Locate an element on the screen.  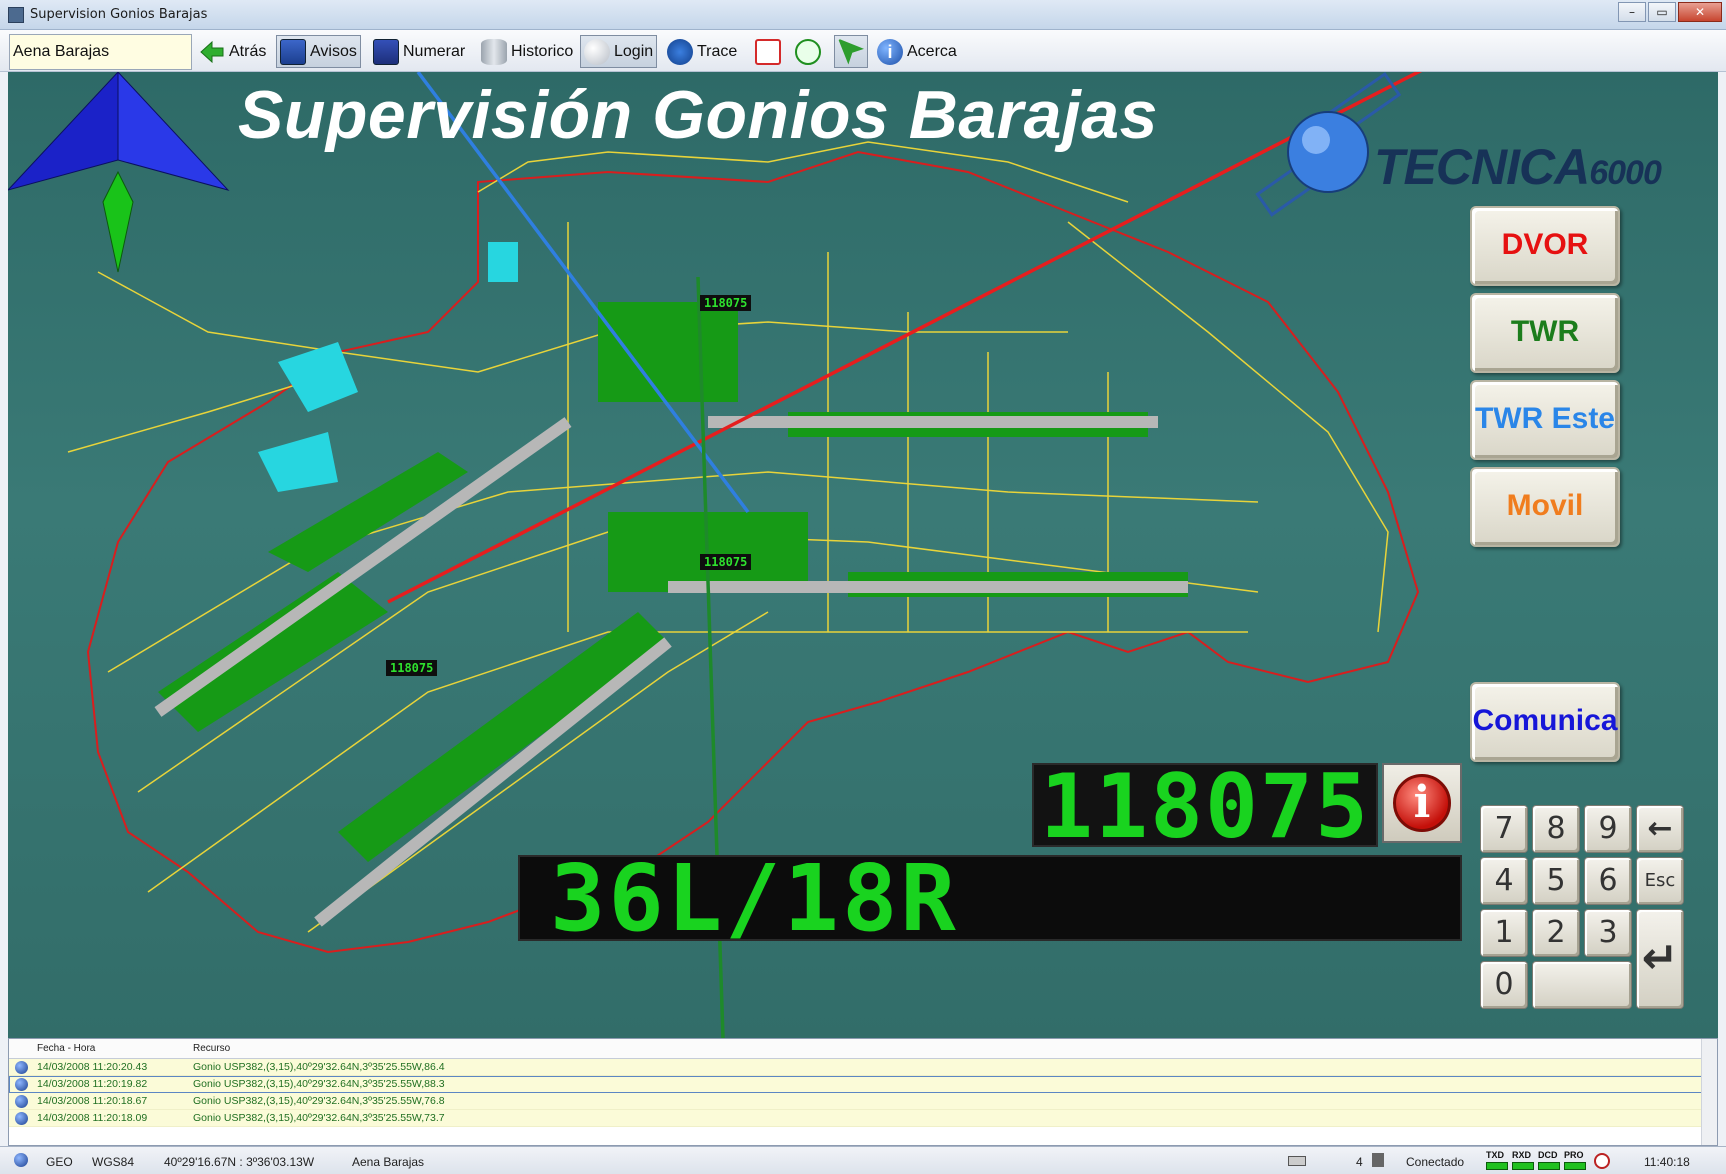
status-connection: Conectado is located at coordinates (1435, 1162).